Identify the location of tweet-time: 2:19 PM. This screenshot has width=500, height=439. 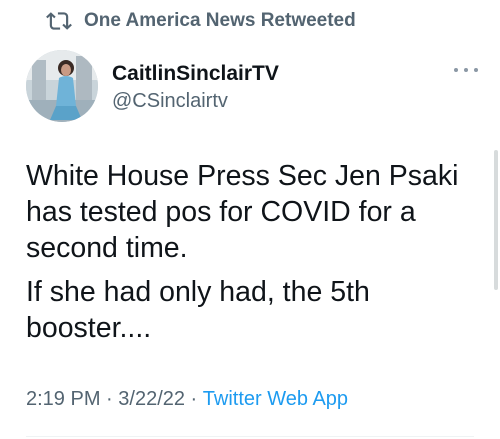
(63, 399).